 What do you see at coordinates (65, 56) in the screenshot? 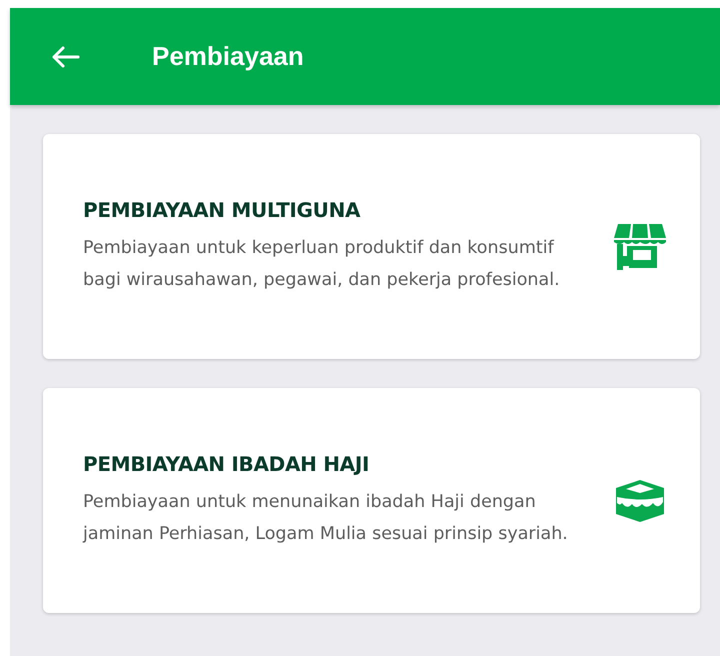
I see `back-arrow-icon` at bounding box center [65, 56].